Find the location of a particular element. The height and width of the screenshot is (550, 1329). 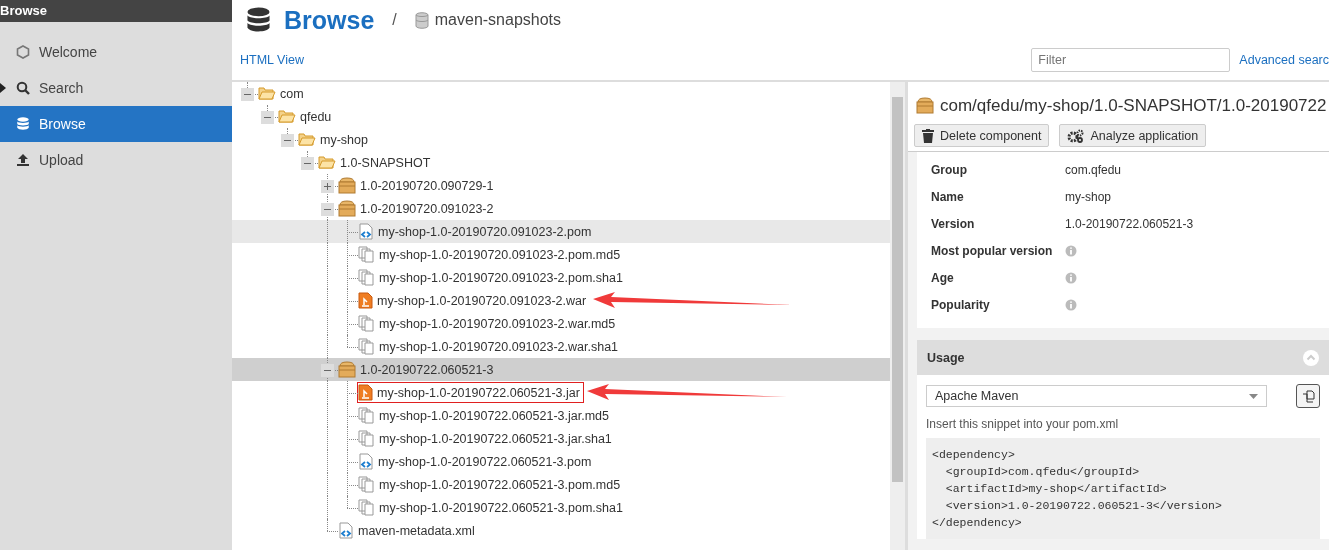

caret-icon is located at coordinates (3, 88).